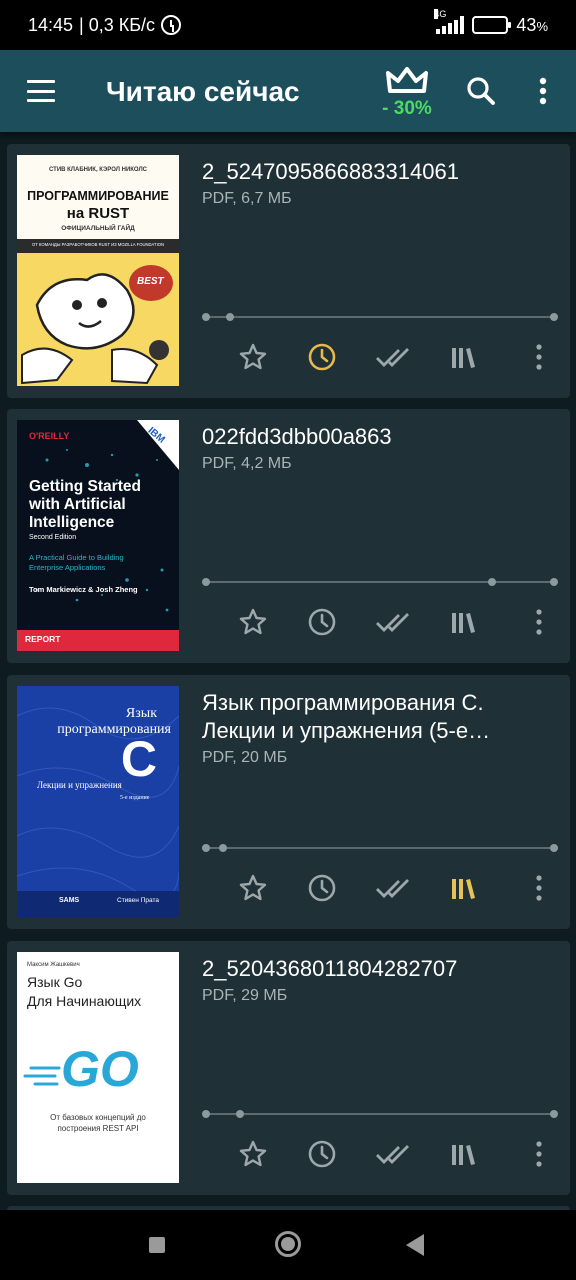  Describe the element at coordinates (532, 24) in the screenshot. I see `battery-percent: 43%` at that location.